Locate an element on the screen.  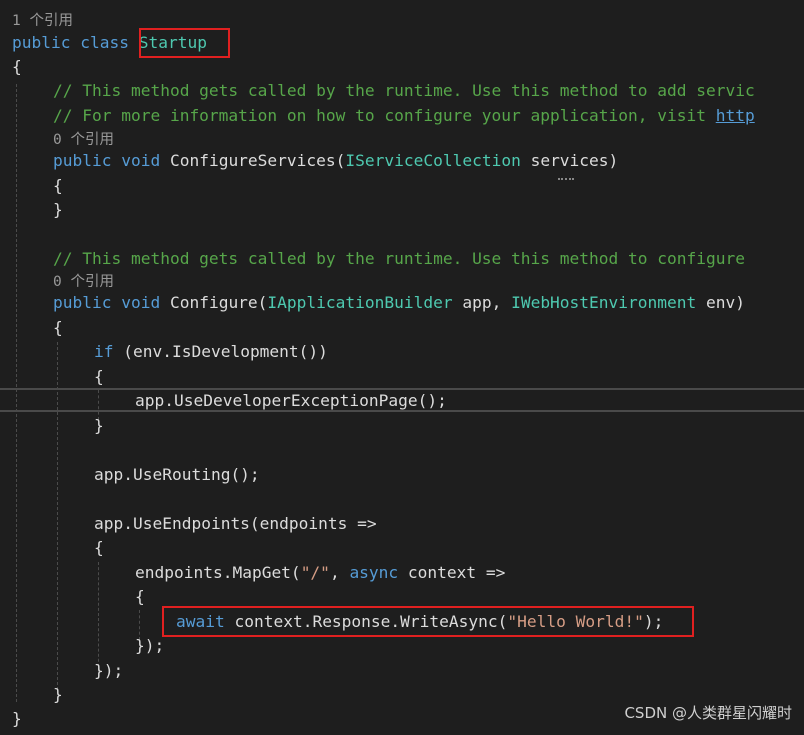
code-line-use-endpoints: app.UseEndpoints(endpoints => is located at coordinates (235, 523).